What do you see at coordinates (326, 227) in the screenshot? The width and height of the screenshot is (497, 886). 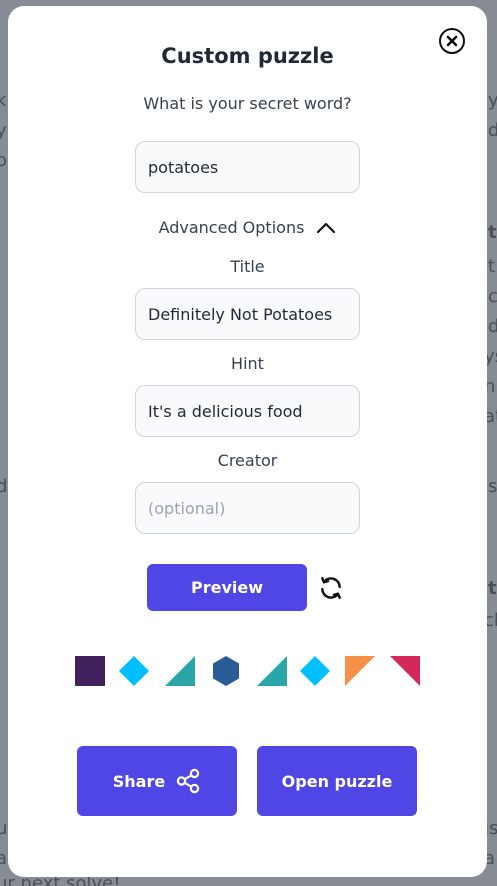 I see `chevron-up-icon` at bounding box center [326, 227].